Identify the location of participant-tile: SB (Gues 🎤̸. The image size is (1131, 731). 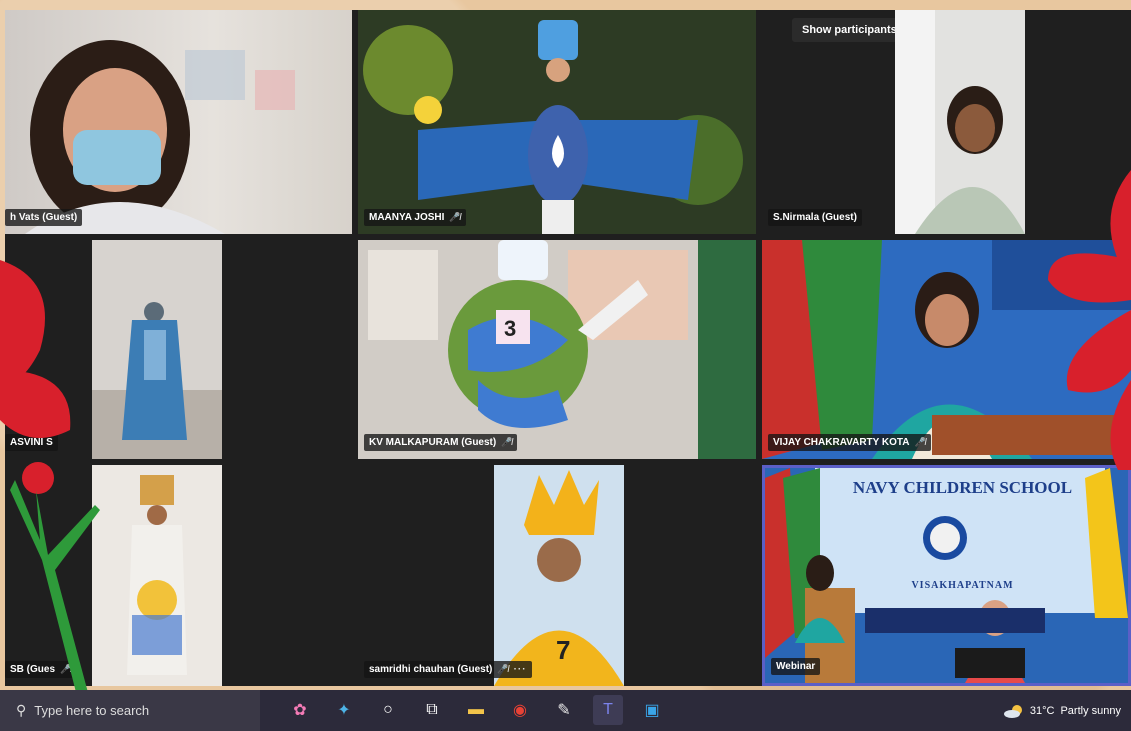
(178, 575).